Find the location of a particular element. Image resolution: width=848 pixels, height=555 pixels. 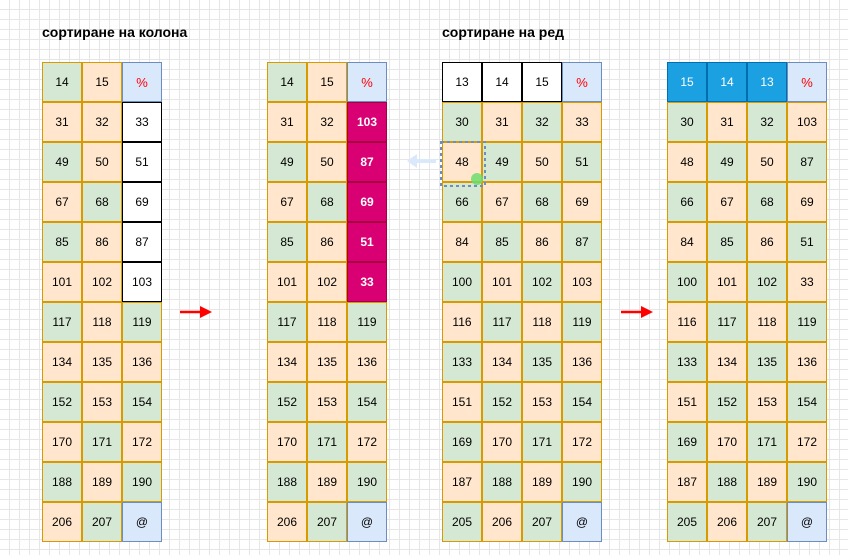

table-cell: 32 is located at coordinates (767, 122).